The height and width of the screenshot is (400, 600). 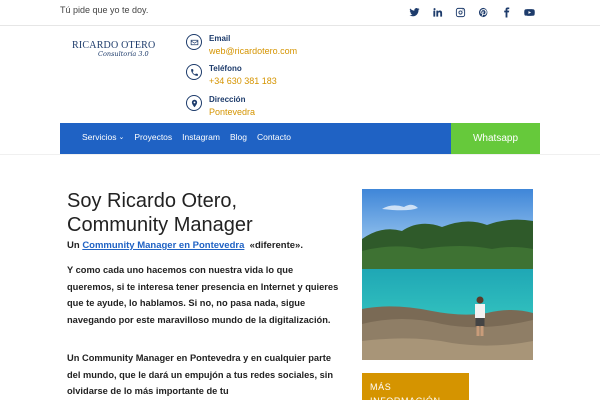 I want to click on subtitle-prefix: Un, so click(x=73, y=245).